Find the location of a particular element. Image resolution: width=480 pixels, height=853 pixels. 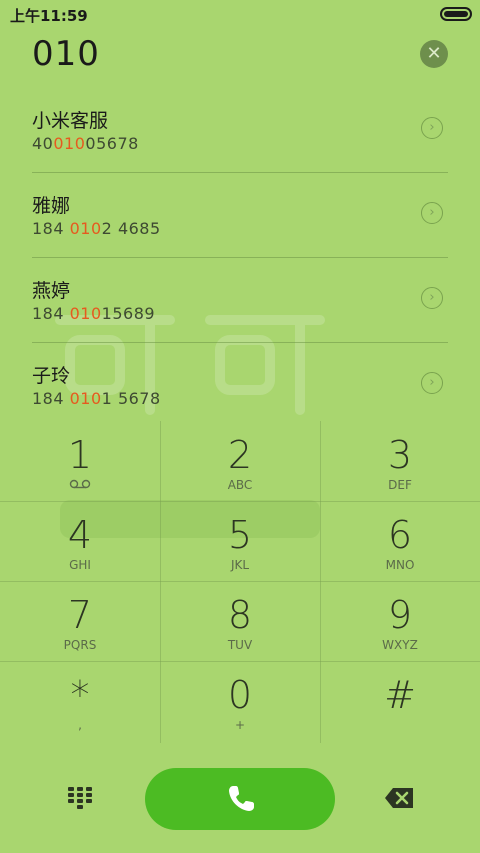

backspace-icon is located at coordinates (399, 798).